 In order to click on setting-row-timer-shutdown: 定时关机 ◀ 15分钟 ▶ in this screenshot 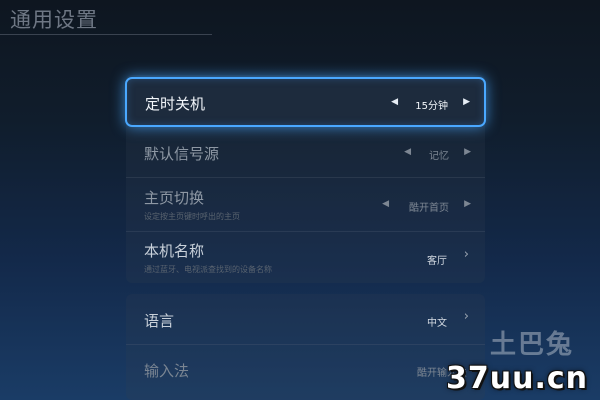, I will do `click(305, 102)`.